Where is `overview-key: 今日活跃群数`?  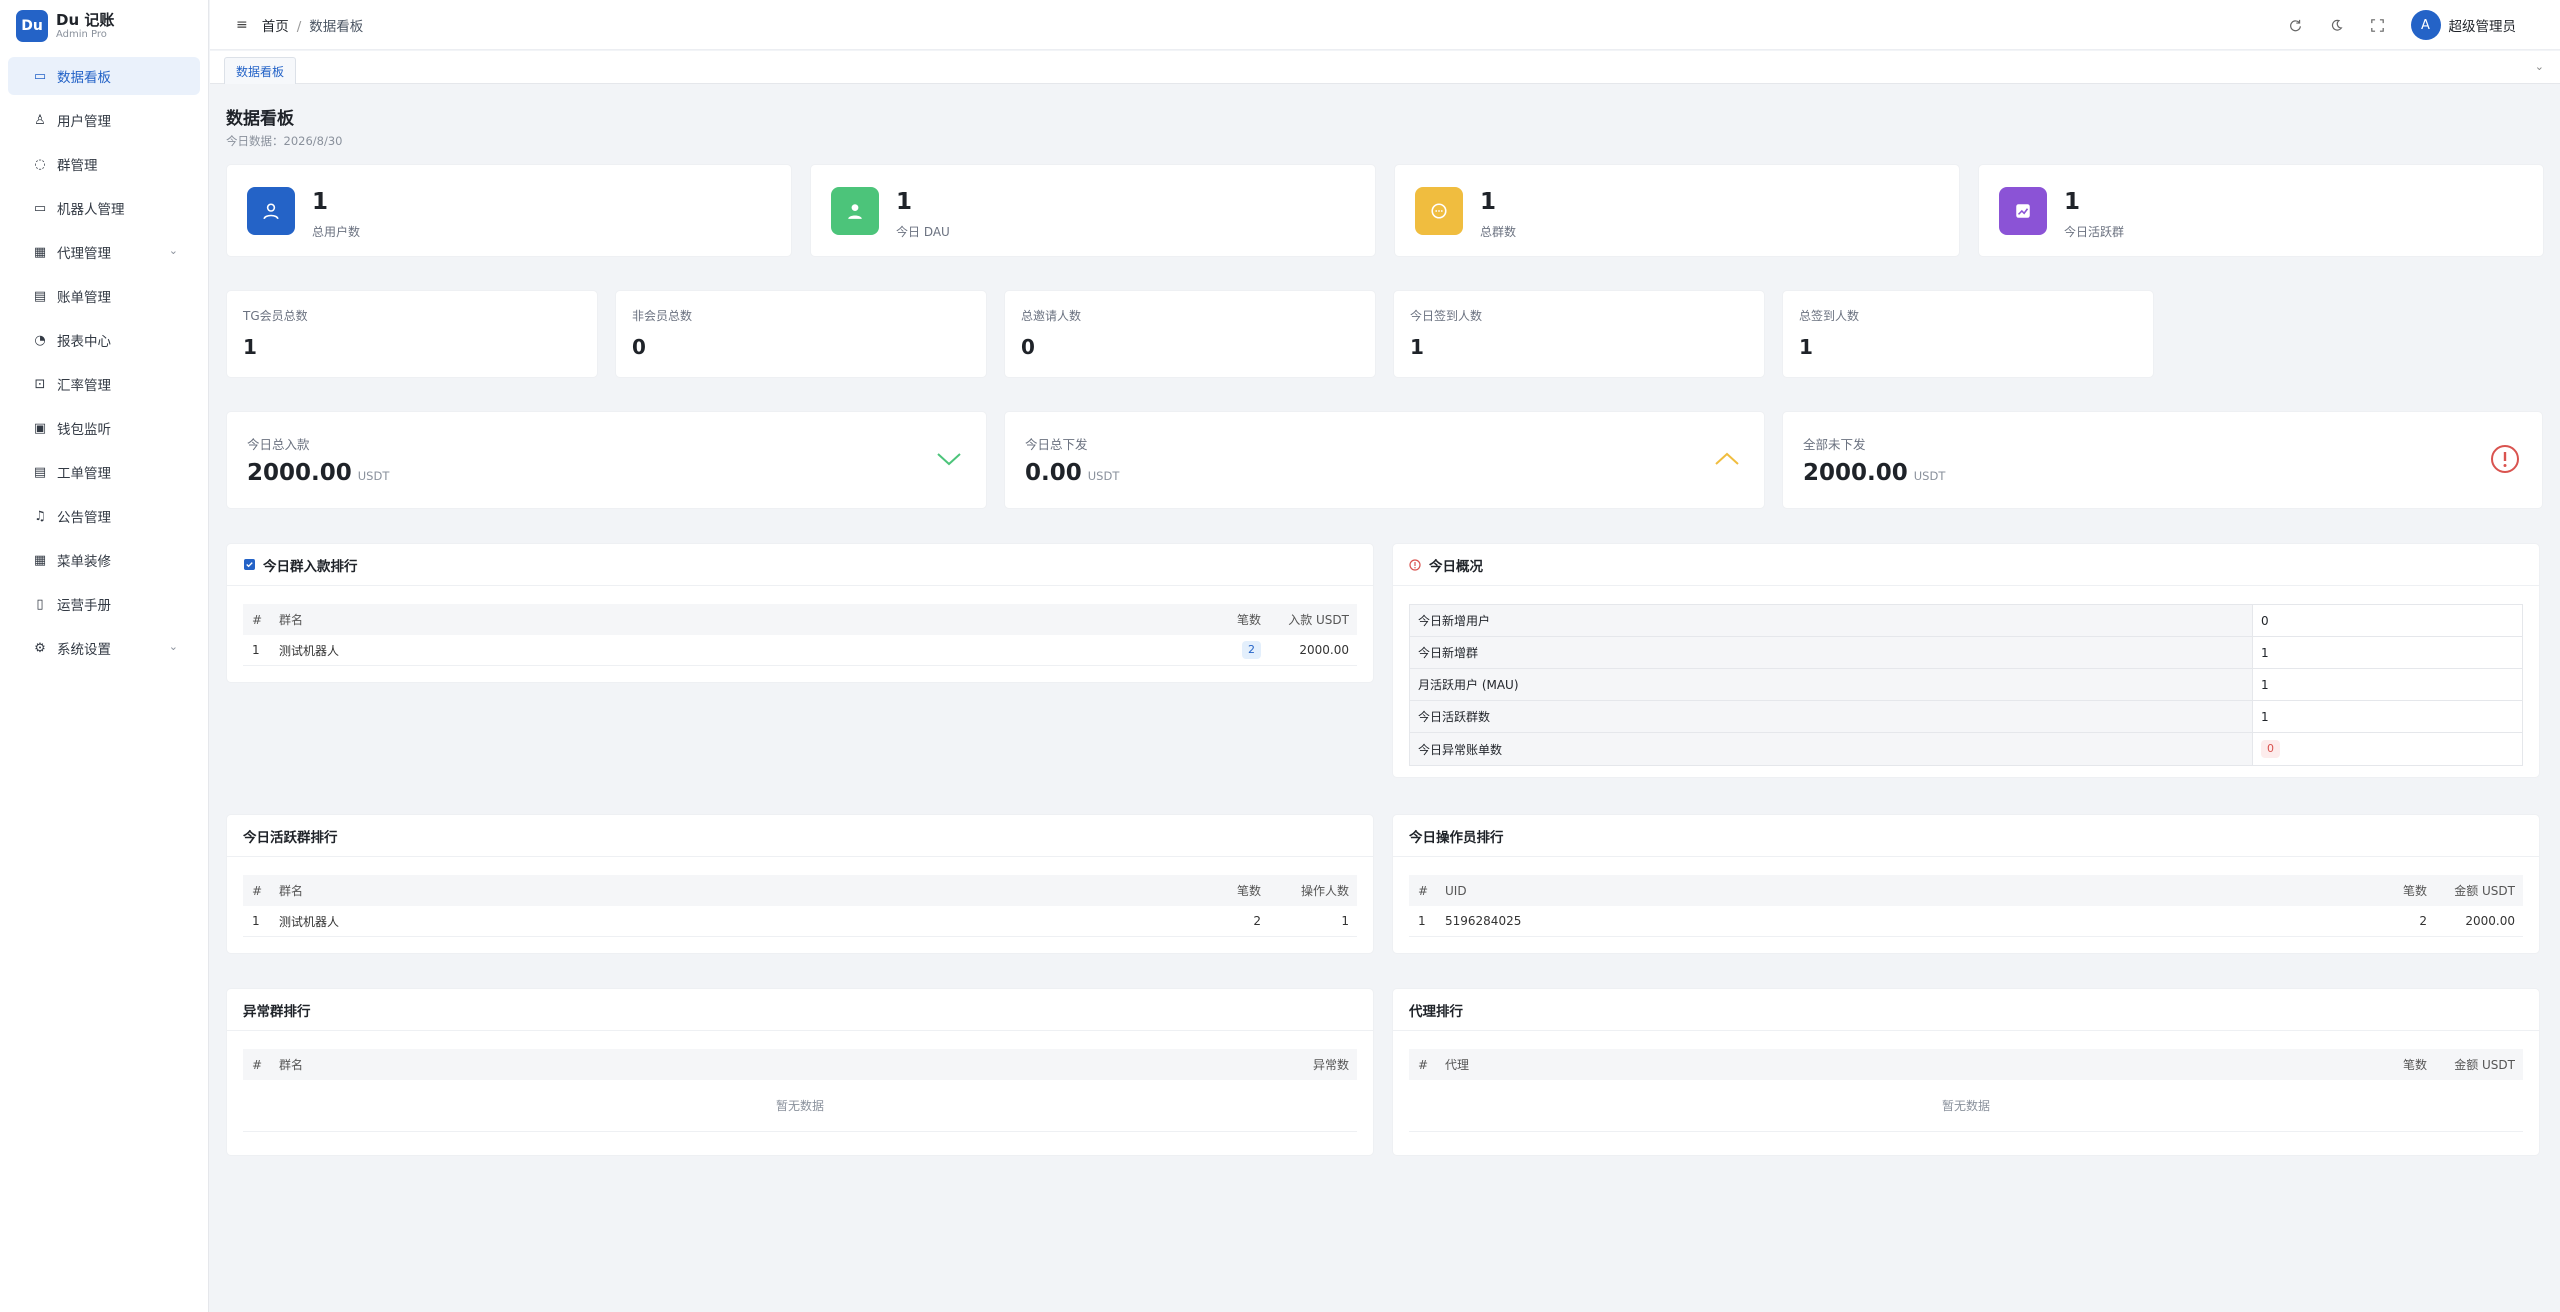
overview-key: 今日活跃群数 is located at coordinates (1831, 716).